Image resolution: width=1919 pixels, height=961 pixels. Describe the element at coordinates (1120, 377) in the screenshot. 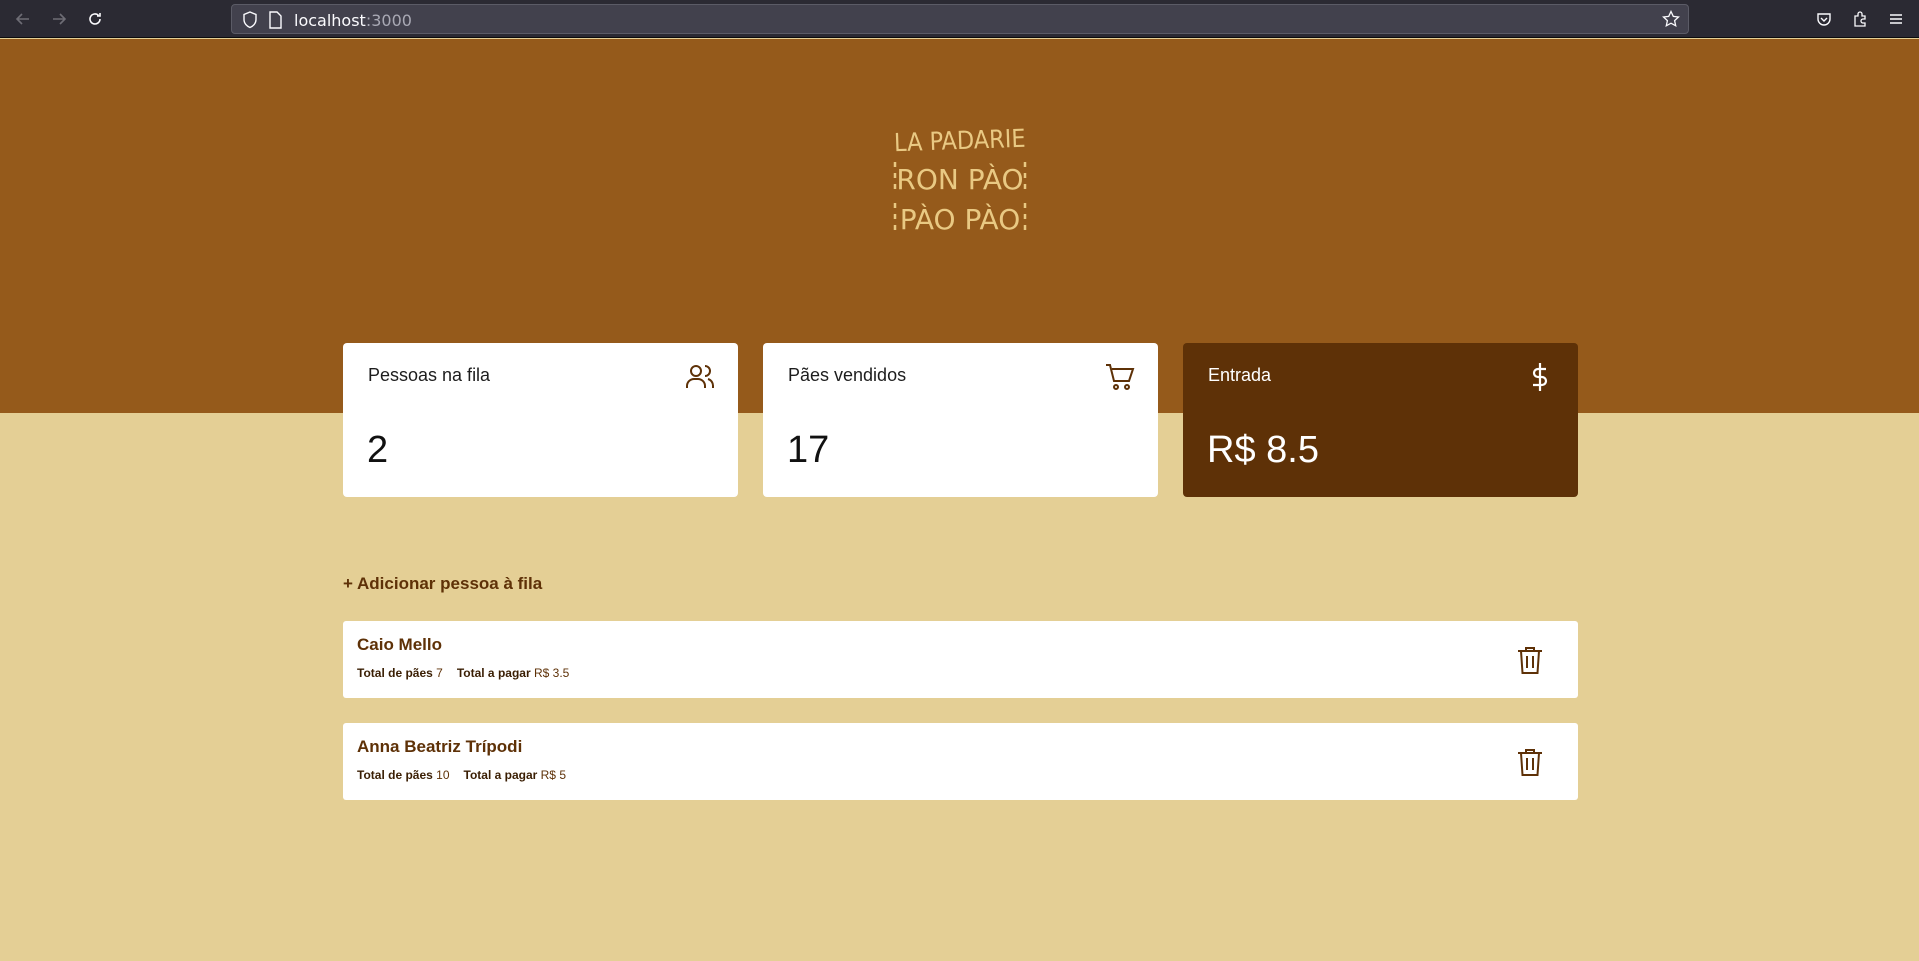

I see `cart-icon` at that location.